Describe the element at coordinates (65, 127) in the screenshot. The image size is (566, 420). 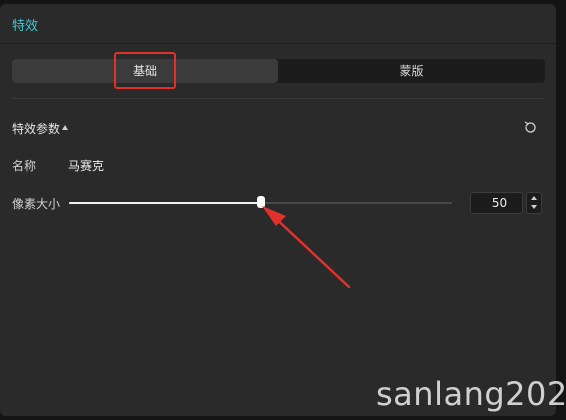
I see `caret-up-icon` at that location.